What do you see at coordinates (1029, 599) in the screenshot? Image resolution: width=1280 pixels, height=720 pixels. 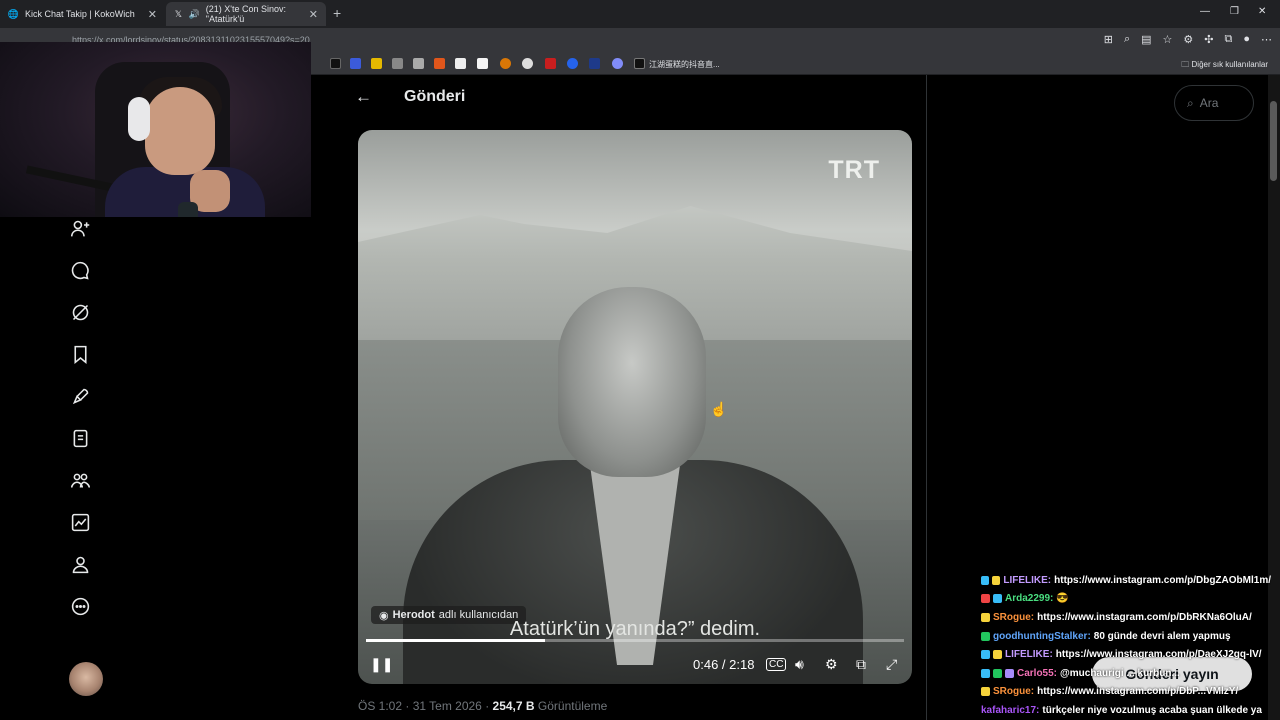 I see `chat-username: Arda2299:` at bounding box center [1029, 599].